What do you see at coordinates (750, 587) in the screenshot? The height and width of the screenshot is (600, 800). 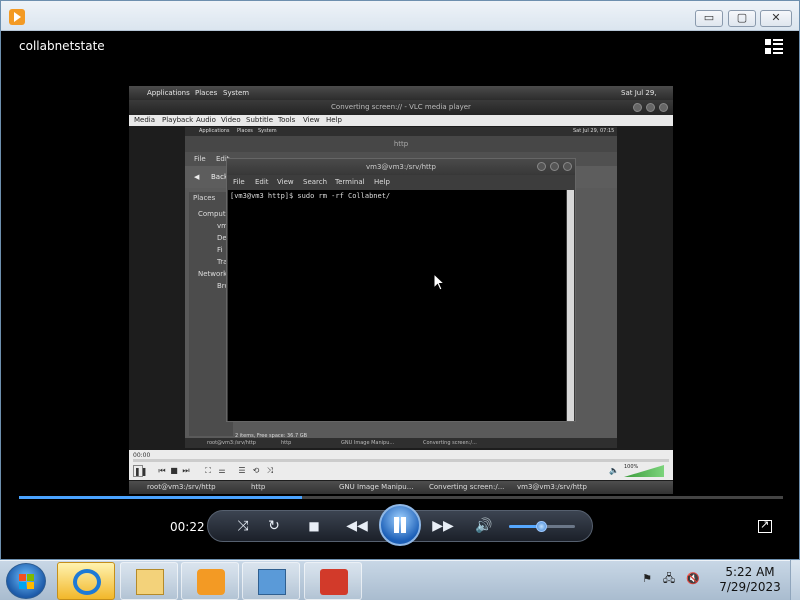 I see `clock-date: 7/29/2023` at bounding box center [750, 587].